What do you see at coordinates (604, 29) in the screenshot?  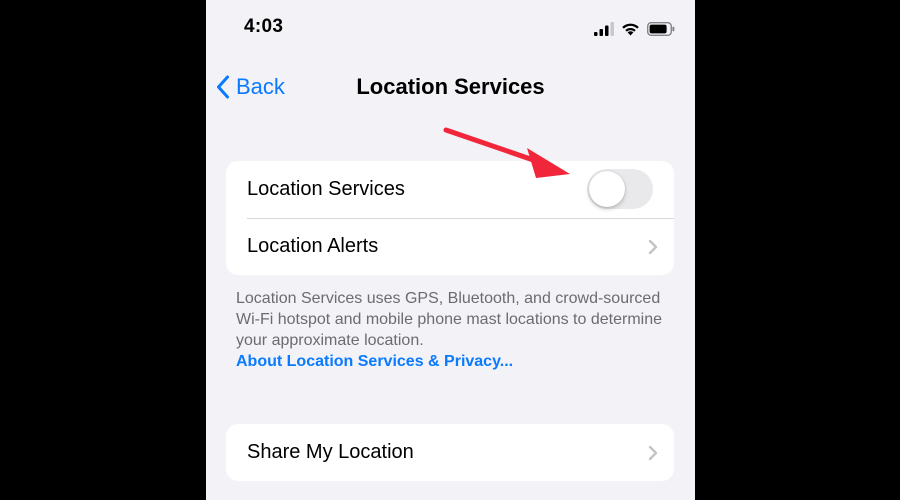 I see `cellular-signal-icon` at bounding box center [604, 29].